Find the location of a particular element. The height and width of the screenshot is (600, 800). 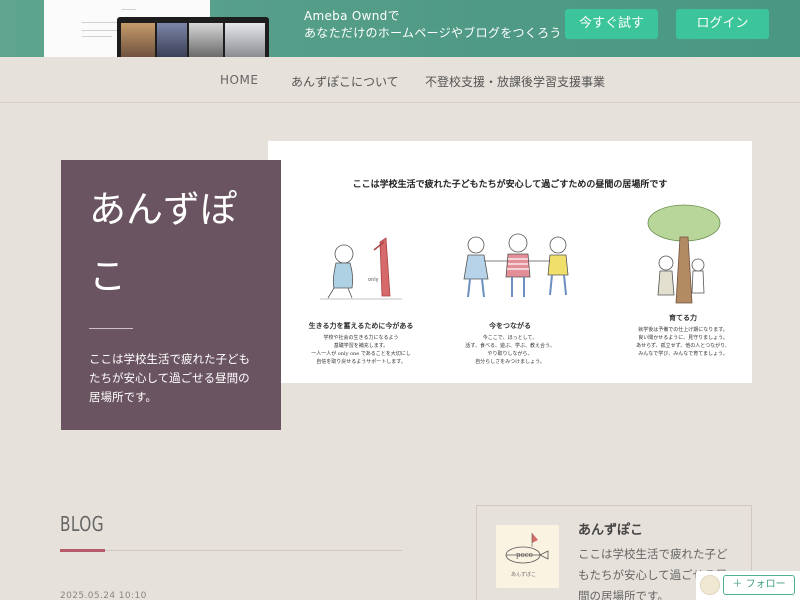

try-now-button: 今すぐ試す is located at coordinates (611, 24).